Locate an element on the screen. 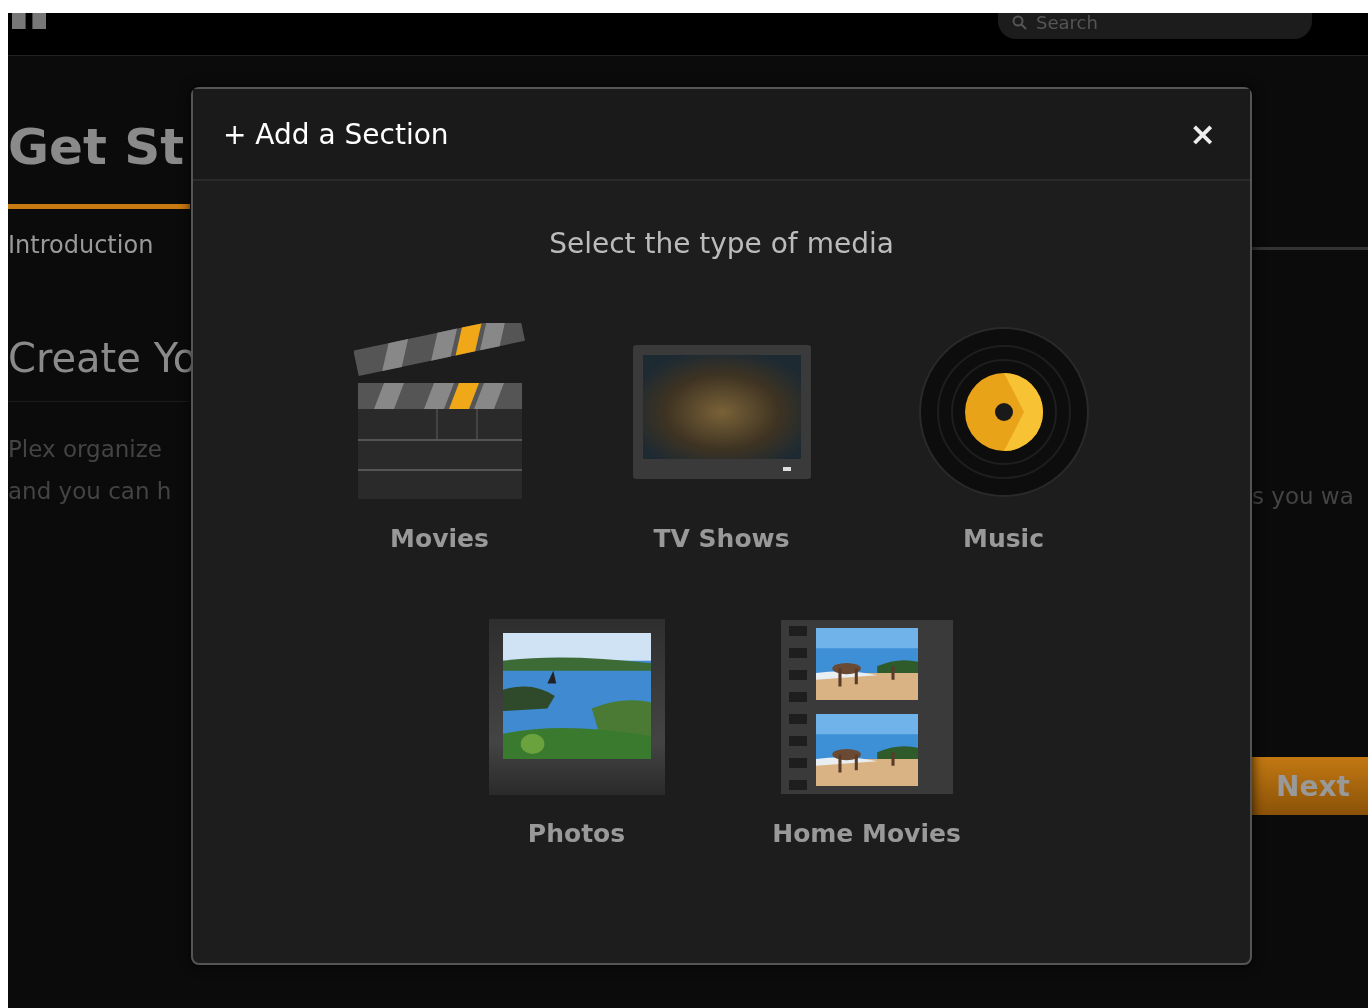 The height and width of the screenshot is (1008, 1368). logo-icon is located at coordinates (29, 21).